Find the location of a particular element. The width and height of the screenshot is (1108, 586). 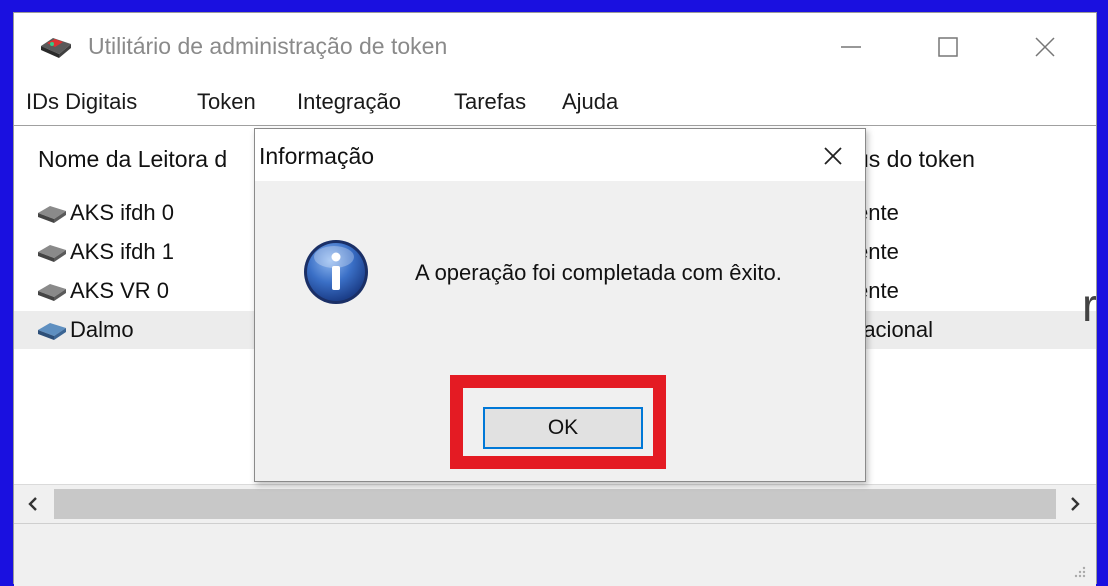

scroll-right-button is located at coordinates (1076, 504).